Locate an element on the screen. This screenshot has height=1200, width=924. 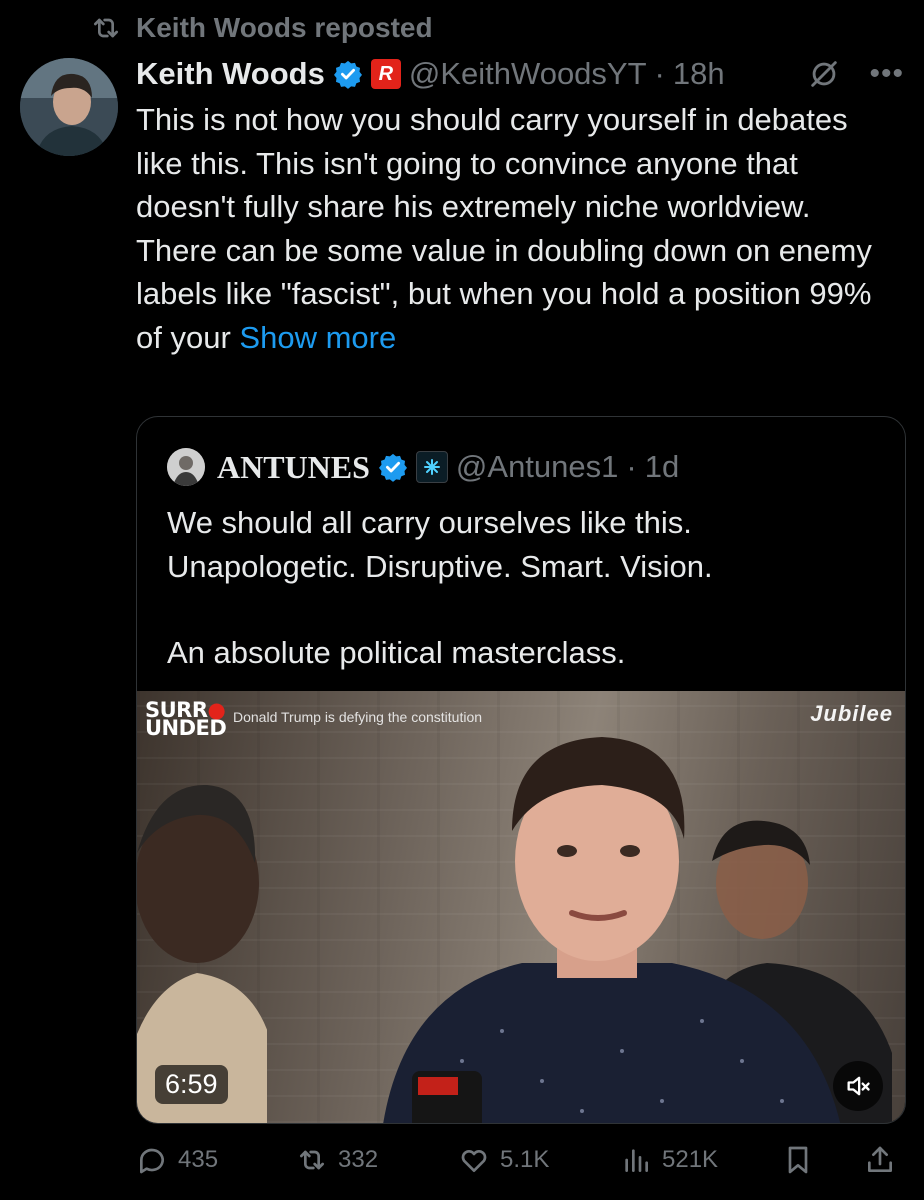
reply-icon is located at coordinates (152, 1161).